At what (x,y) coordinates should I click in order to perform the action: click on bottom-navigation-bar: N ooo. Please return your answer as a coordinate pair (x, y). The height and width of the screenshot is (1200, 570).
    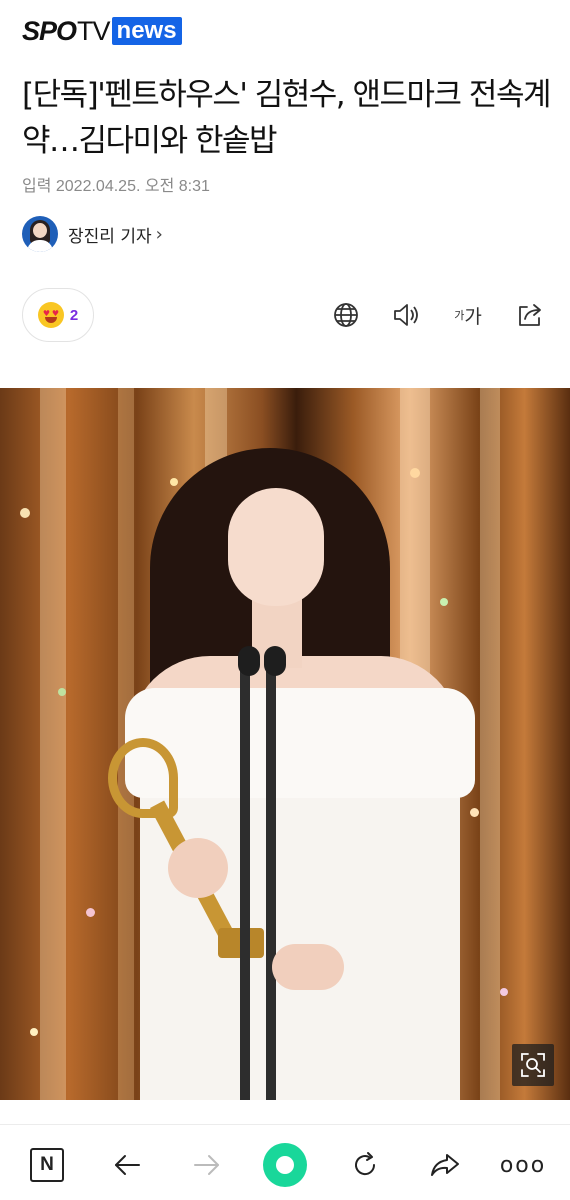
    Looking at the image, I should click on (285, 1162).